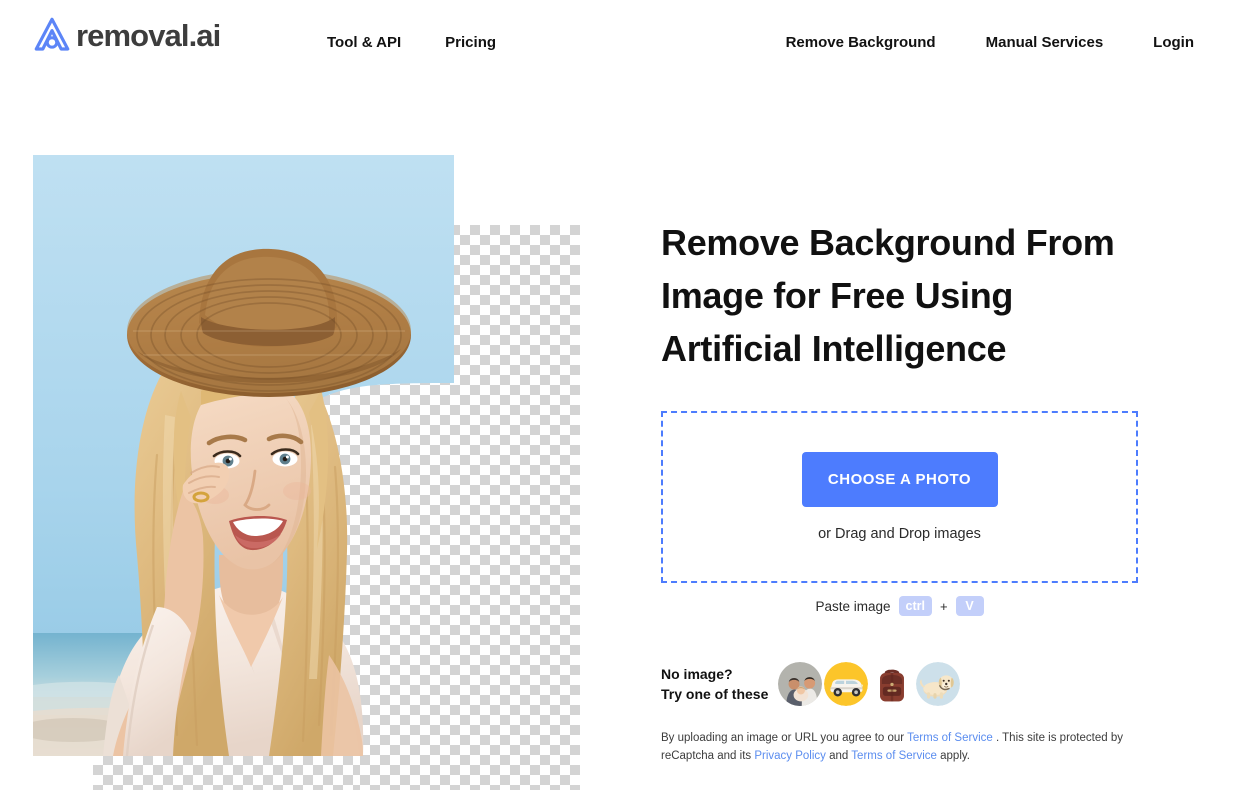  Describe the element at coordinates (969, 606) in the screenshot. I see `key-v: V` at that location.